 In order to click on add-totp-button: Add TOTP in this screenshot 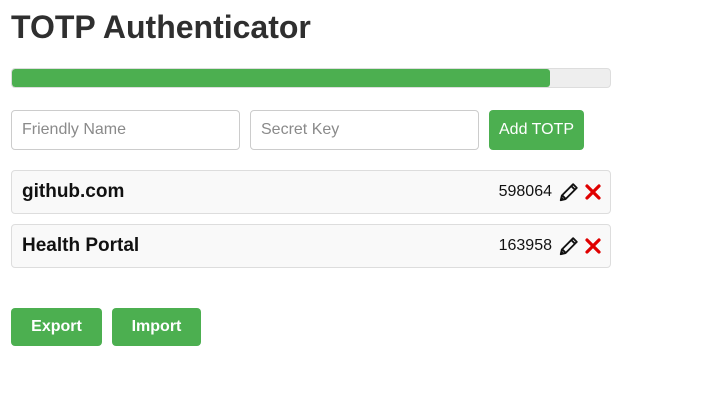, I will do `click(536, 130)`.